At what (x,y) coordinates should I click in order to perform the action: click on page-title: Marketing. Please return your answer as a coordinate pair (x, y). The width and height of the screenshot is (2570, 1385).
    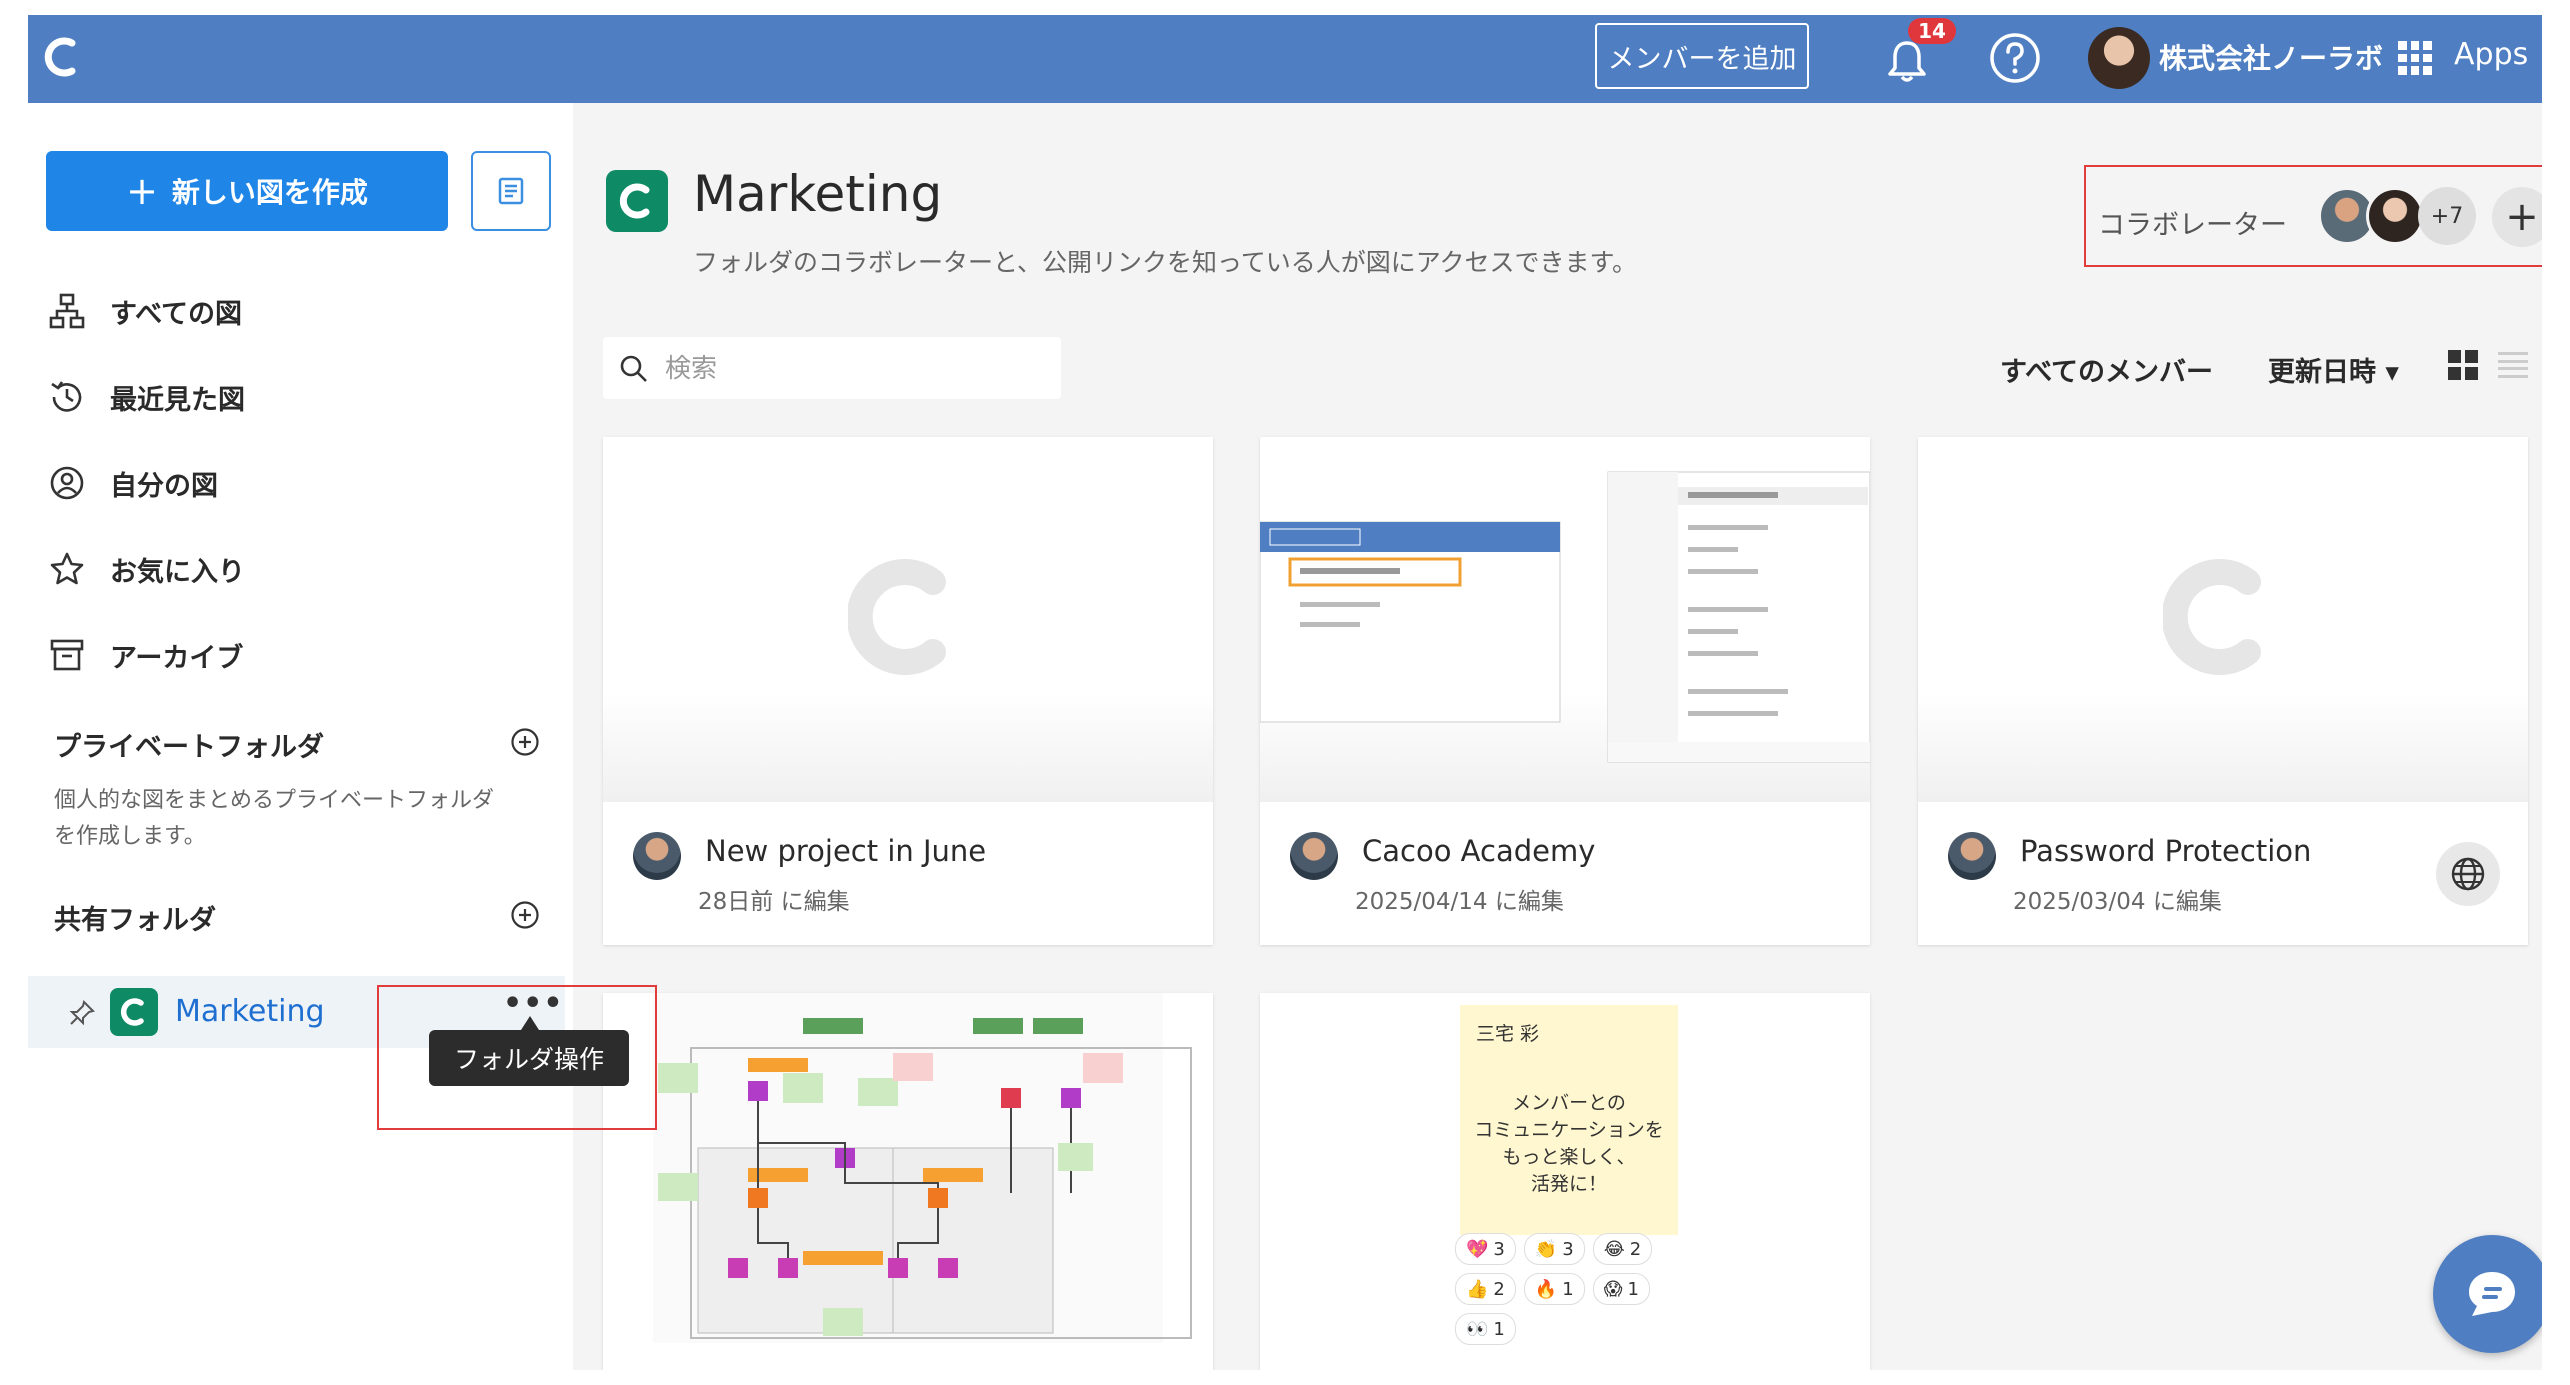
    Looking at the image, I should click on (818, 194).